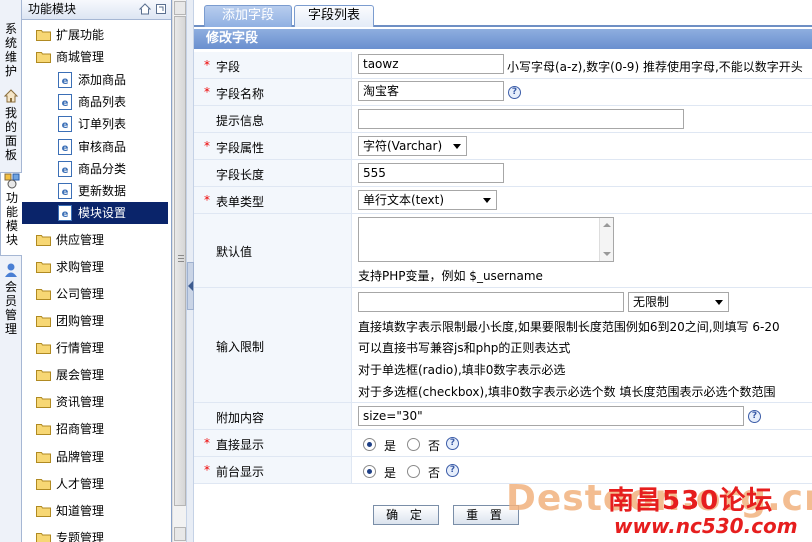 This screenshot has height=542, width=812. Describe the element at coordinates (12, 181) in the screenshot. I see `modules-icon` at that location.